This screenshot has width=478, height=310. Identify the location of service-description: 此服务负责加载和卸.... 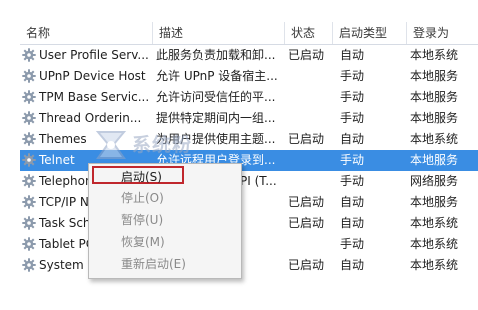
(216, 55).